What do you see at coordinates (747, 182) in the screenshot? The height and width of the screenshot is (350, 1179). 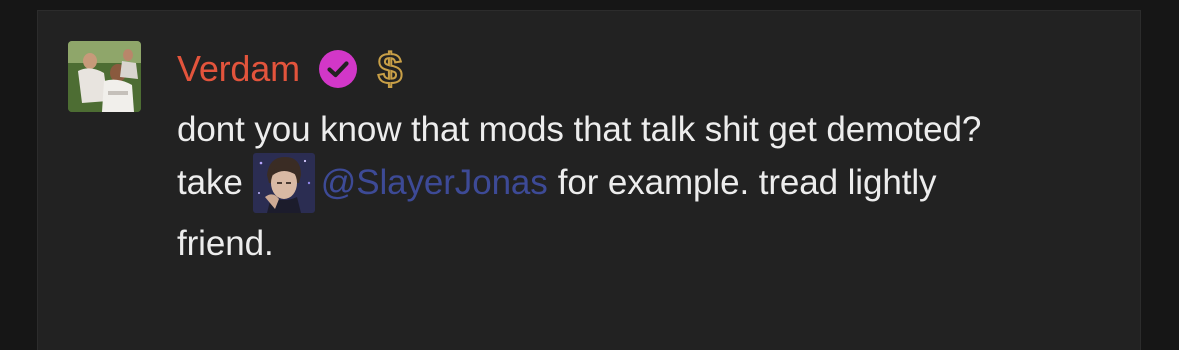 I see `message-text: for example. tread lightly` at bounding box center [747, 182].